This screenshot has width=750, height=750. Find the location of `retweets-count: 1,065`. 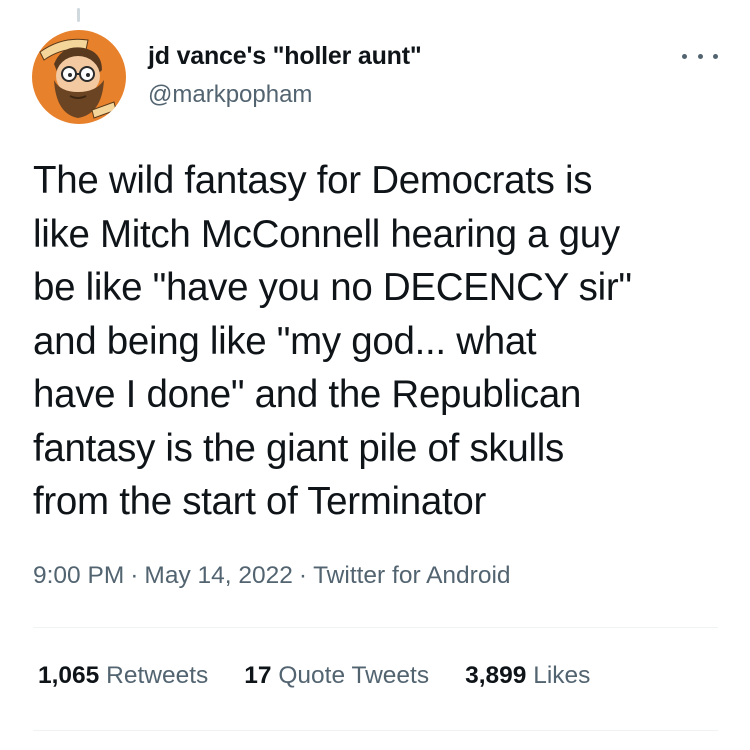

retweets-count: 1,065 is located at coordinates (69, 675).